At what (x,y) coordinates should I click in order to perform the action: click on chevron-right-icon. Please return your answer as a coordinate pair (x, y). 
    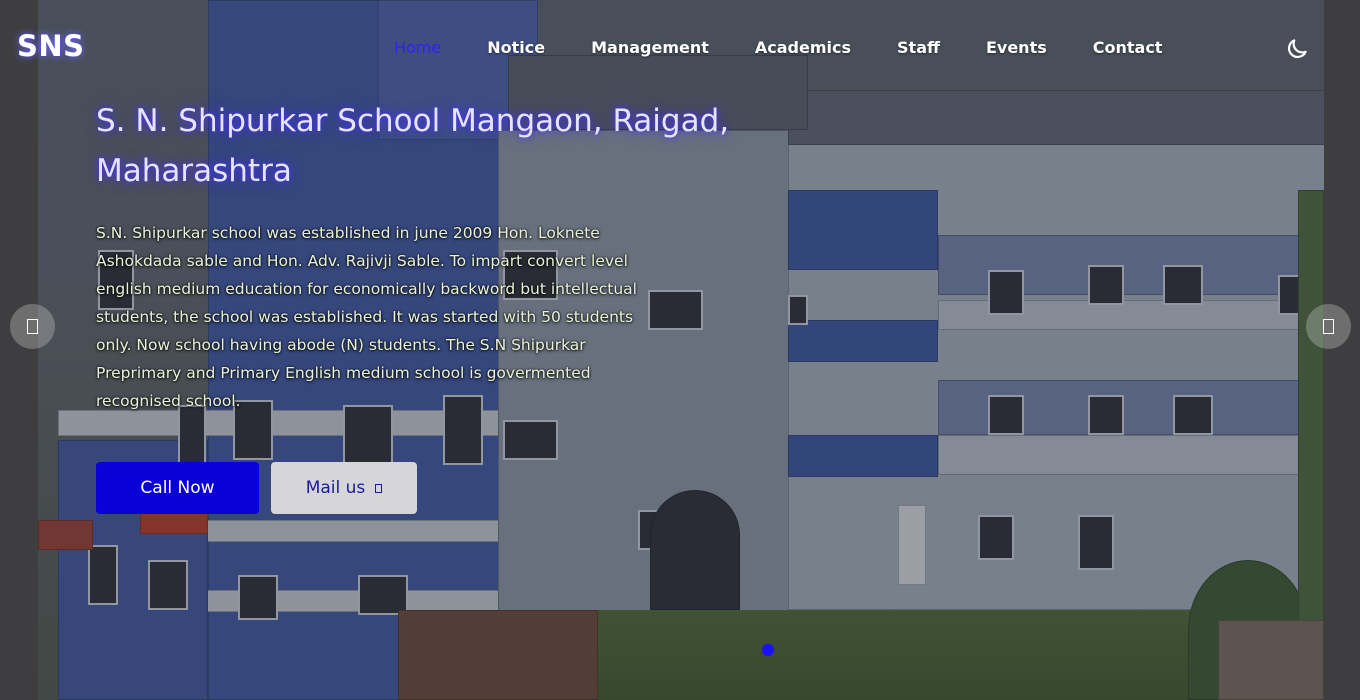
    Looking at the image, I should click on (1328, 326).